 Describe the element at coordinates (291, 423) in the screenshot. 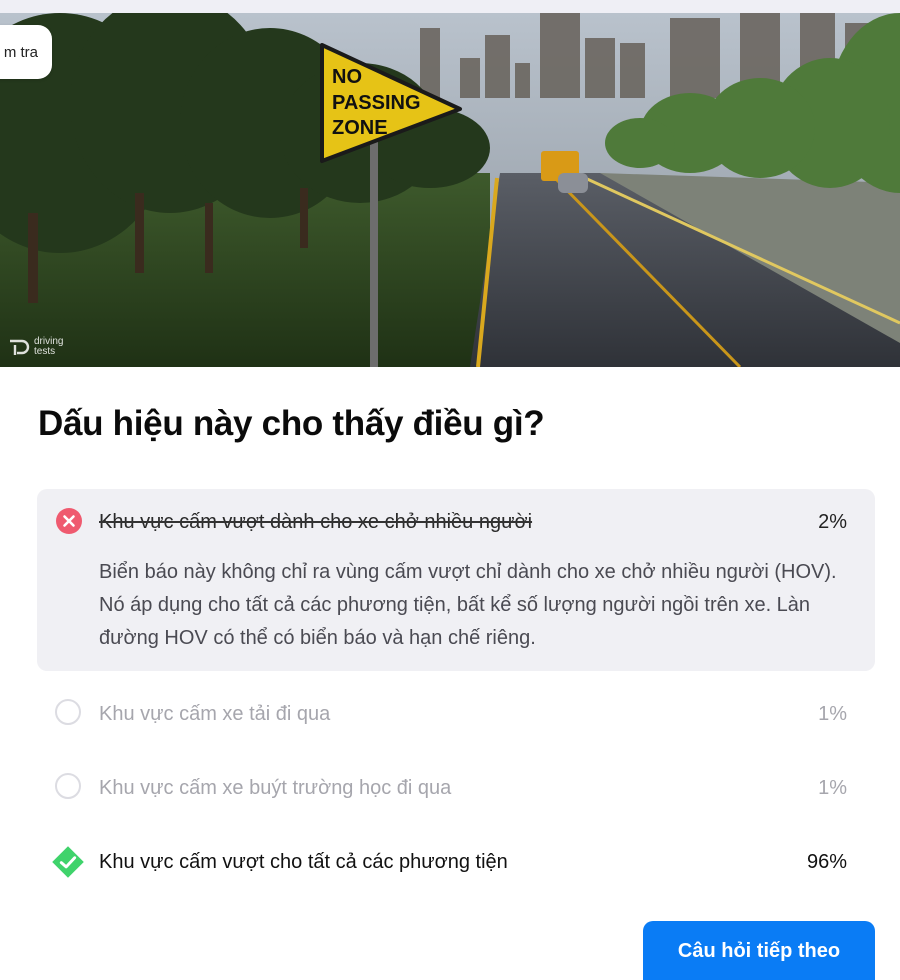

I see `question-title: Dấu hiệu này cho thấy điều gì?` at that location.